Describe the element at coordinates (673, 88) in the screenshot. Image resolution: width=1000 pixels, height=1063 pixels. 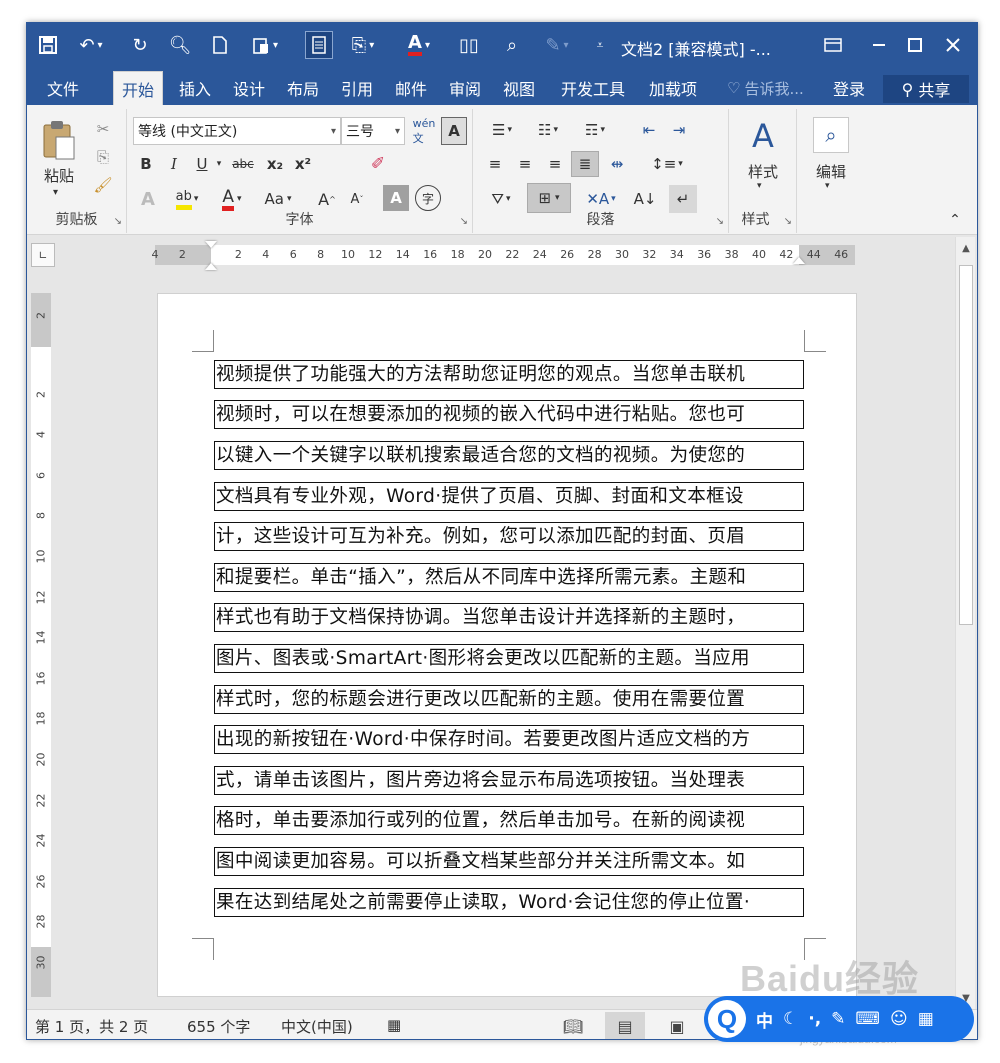
I see `tab-addins: 加载项` at that location.